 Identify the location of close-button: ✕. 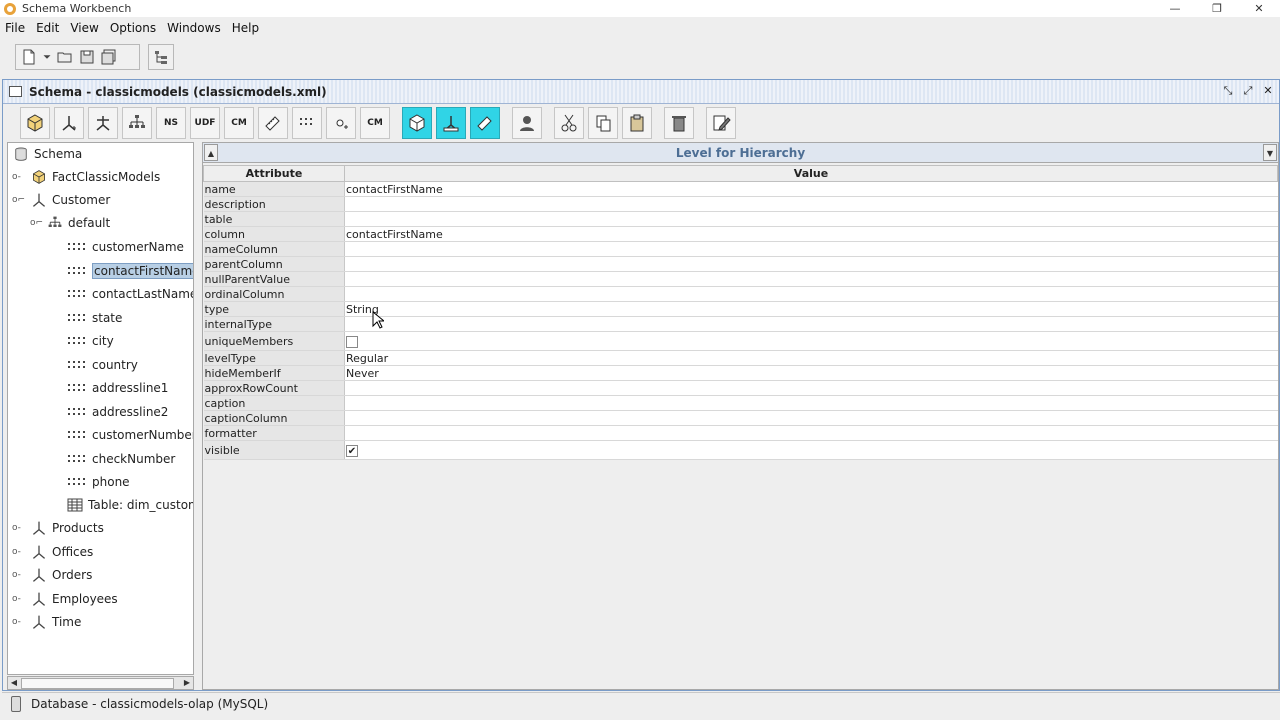
(1259, 8).